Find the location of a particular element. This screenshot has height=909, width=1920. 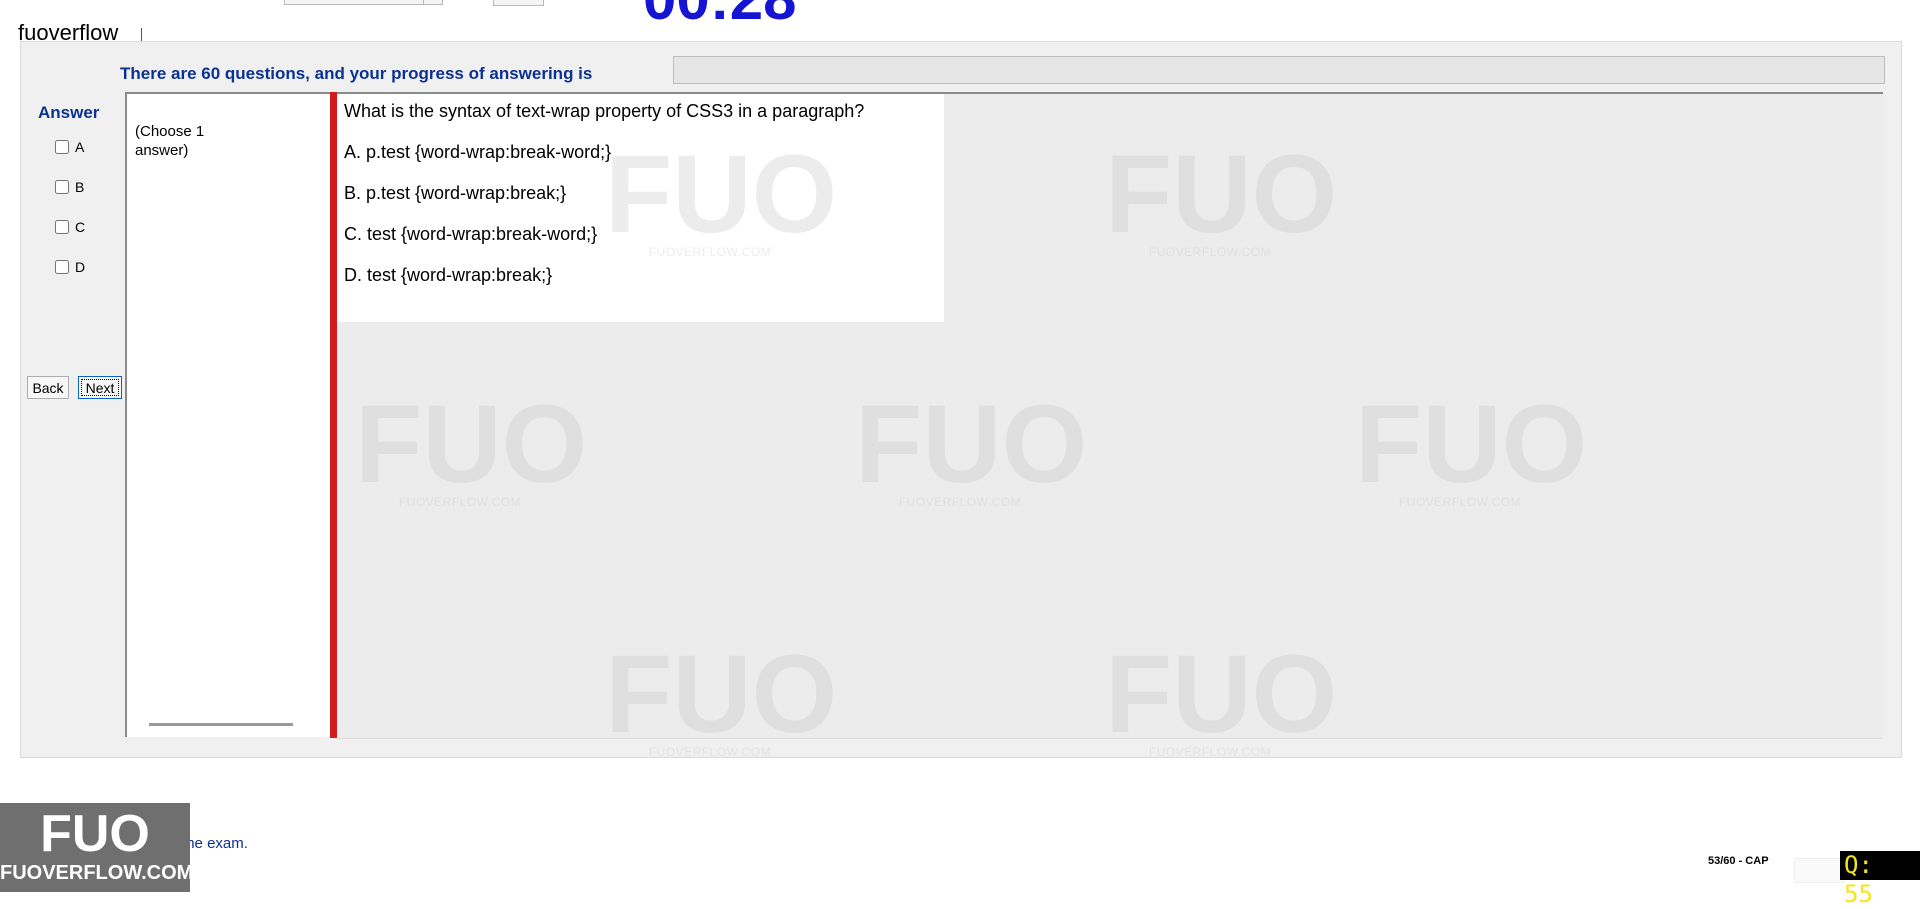

back-button: Back is located at coordinates (48, 387).